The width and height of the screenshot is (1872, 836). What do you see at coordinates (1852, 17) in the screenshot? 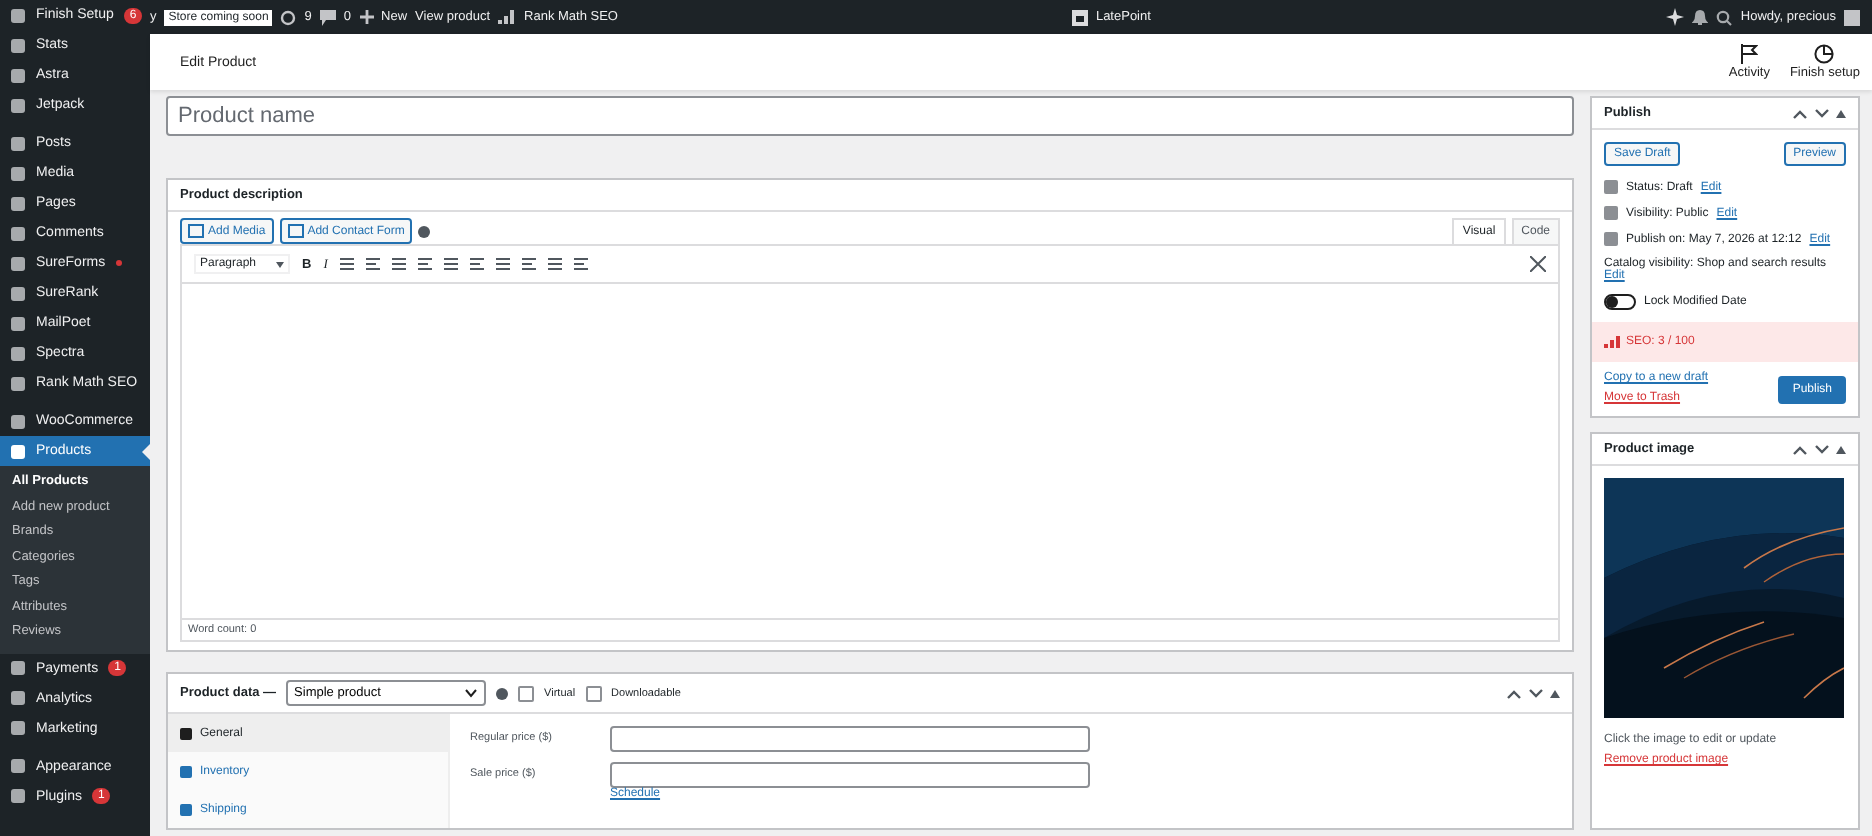
I see `avatar` at bounding box center [1852, 17].